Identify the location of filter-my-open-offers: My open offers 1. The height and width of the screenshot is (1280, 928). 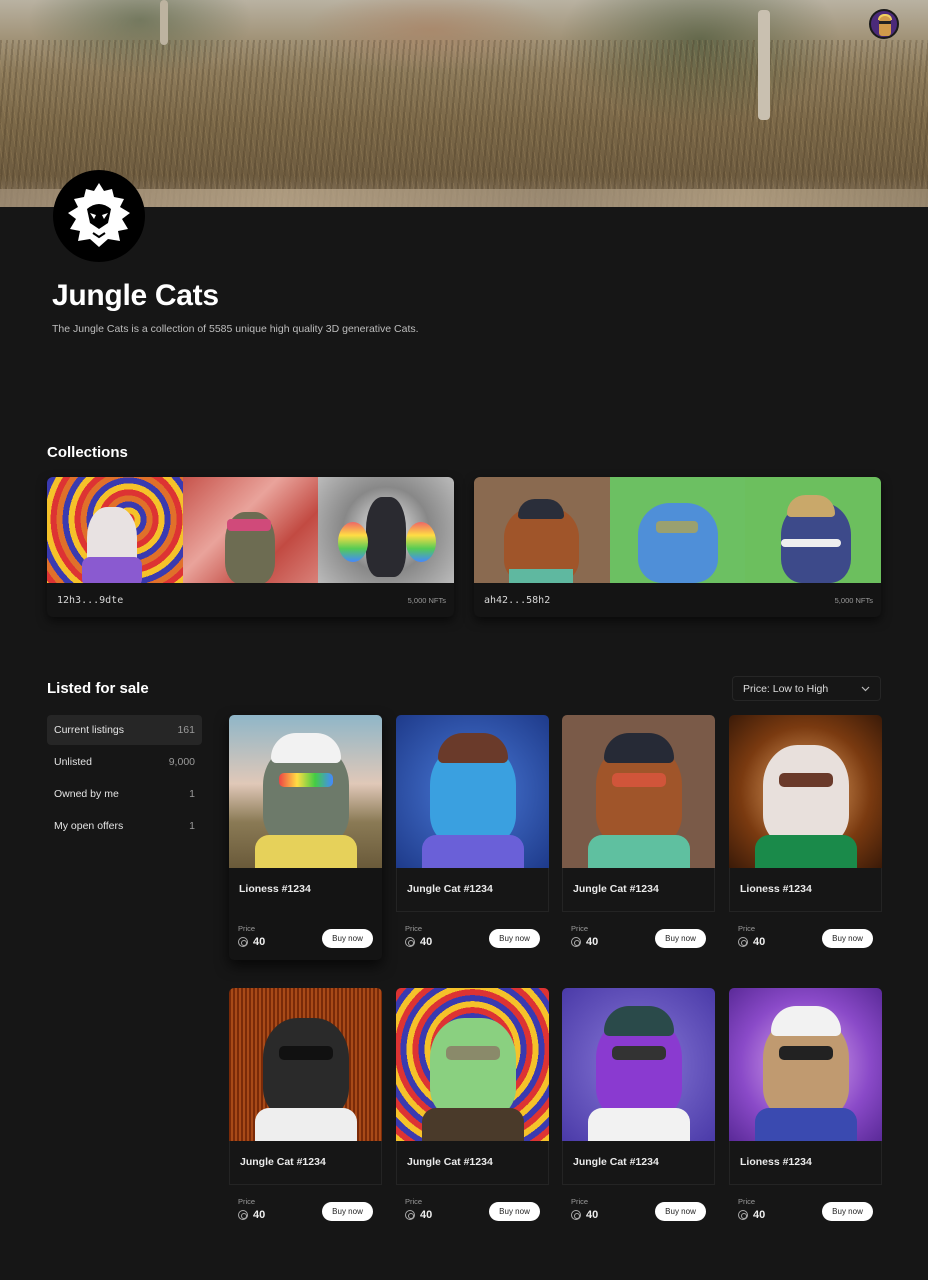
(124, 826).